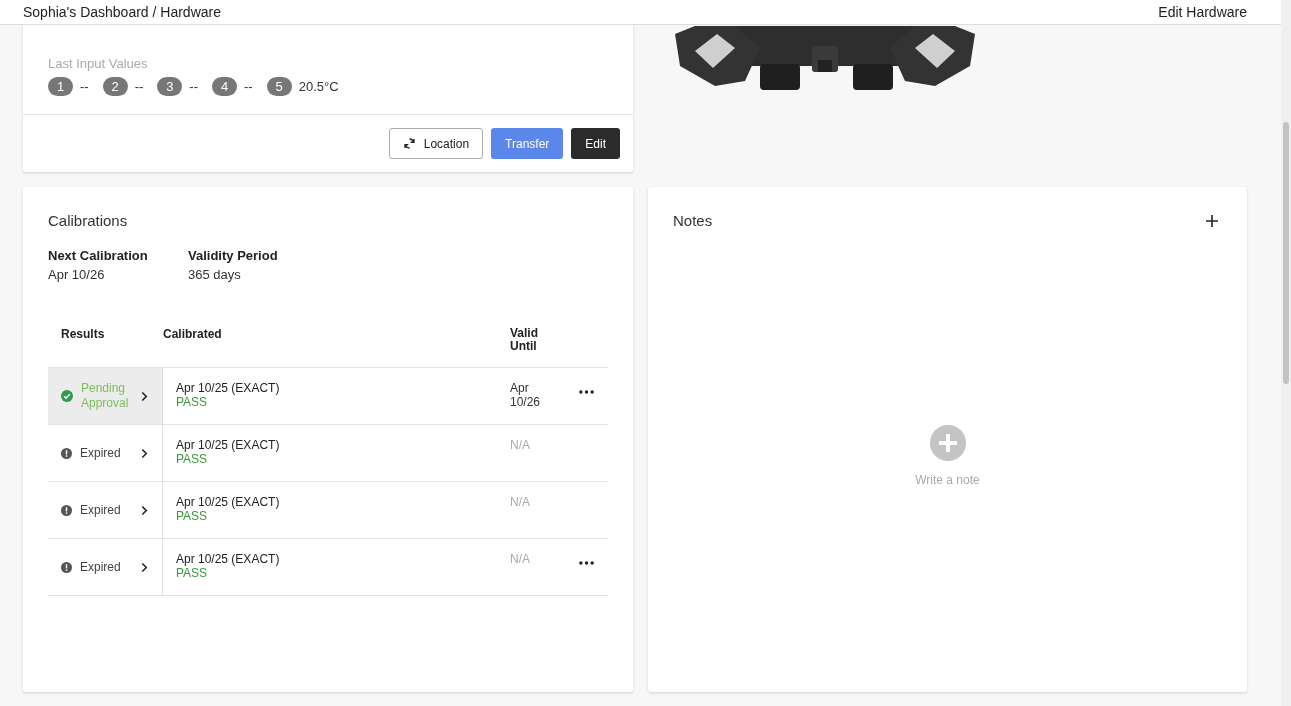  Describe the element at coordinates (83, 334) in the screenshot. I see `column-header: Results` at that location.